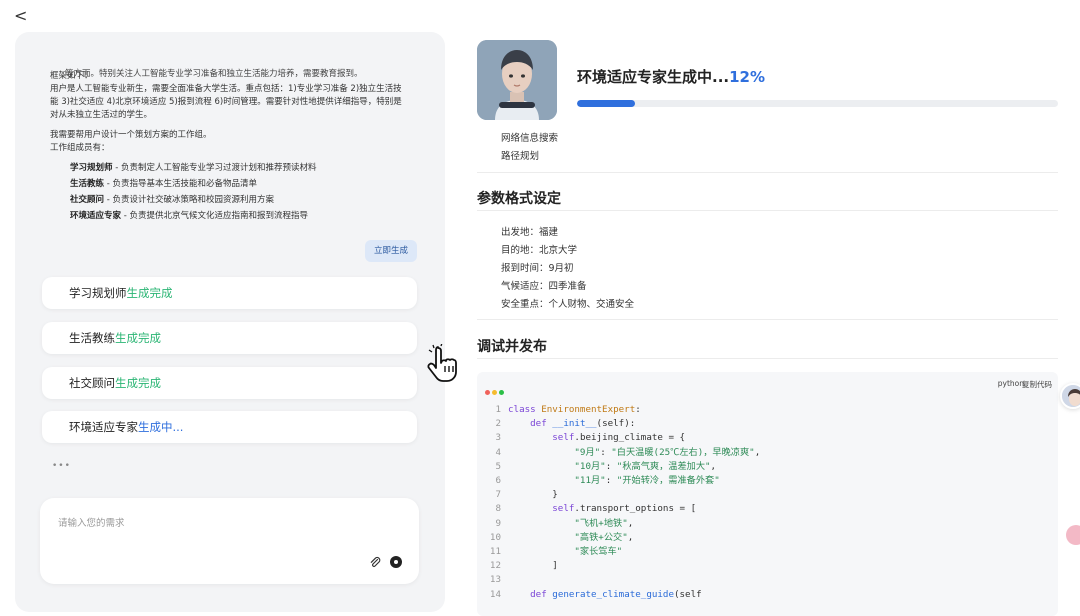  I want to click on red-dot-icon, so click(487, 392).